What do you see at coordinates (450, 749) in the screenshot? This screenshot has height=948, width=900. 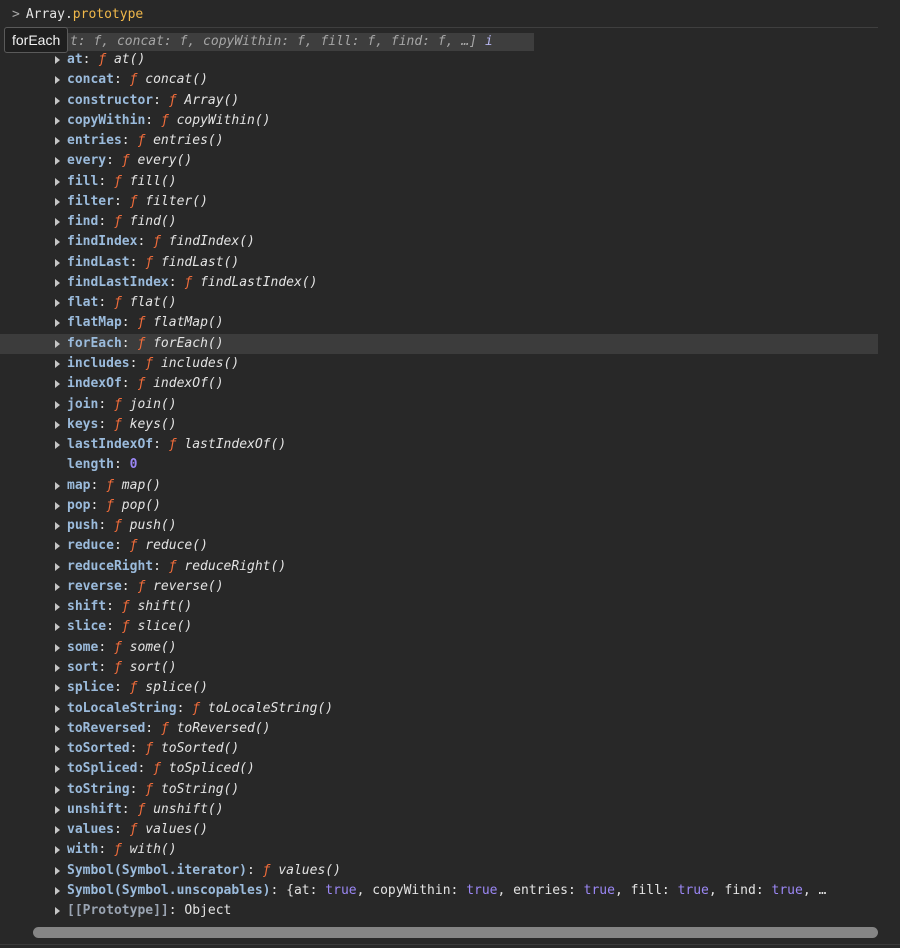 I see `property-row: toSorted: ƒ toSorted()` at bounding box center [450, 749].